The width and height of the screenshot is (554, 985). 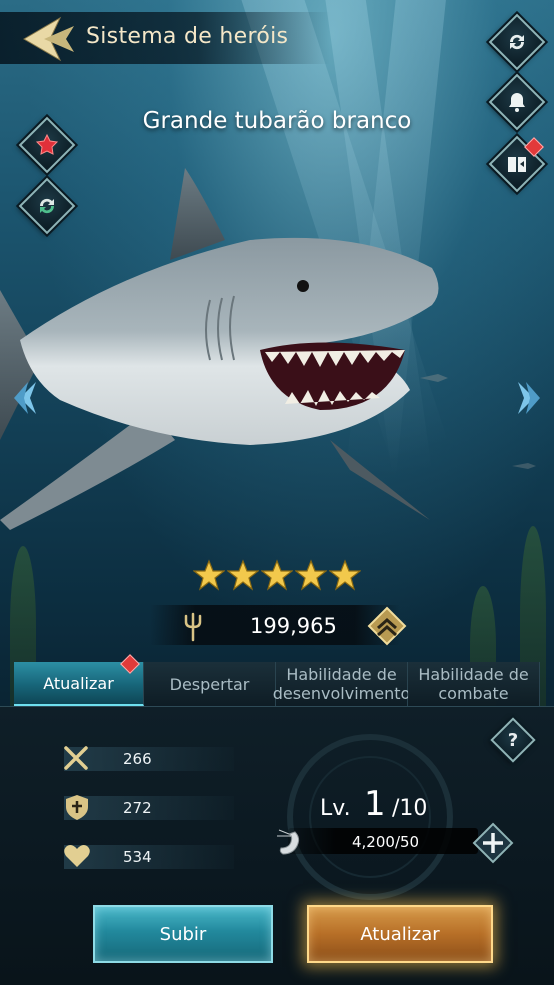 I want to click on power-value: 199,965, so click(x=293, y=626).